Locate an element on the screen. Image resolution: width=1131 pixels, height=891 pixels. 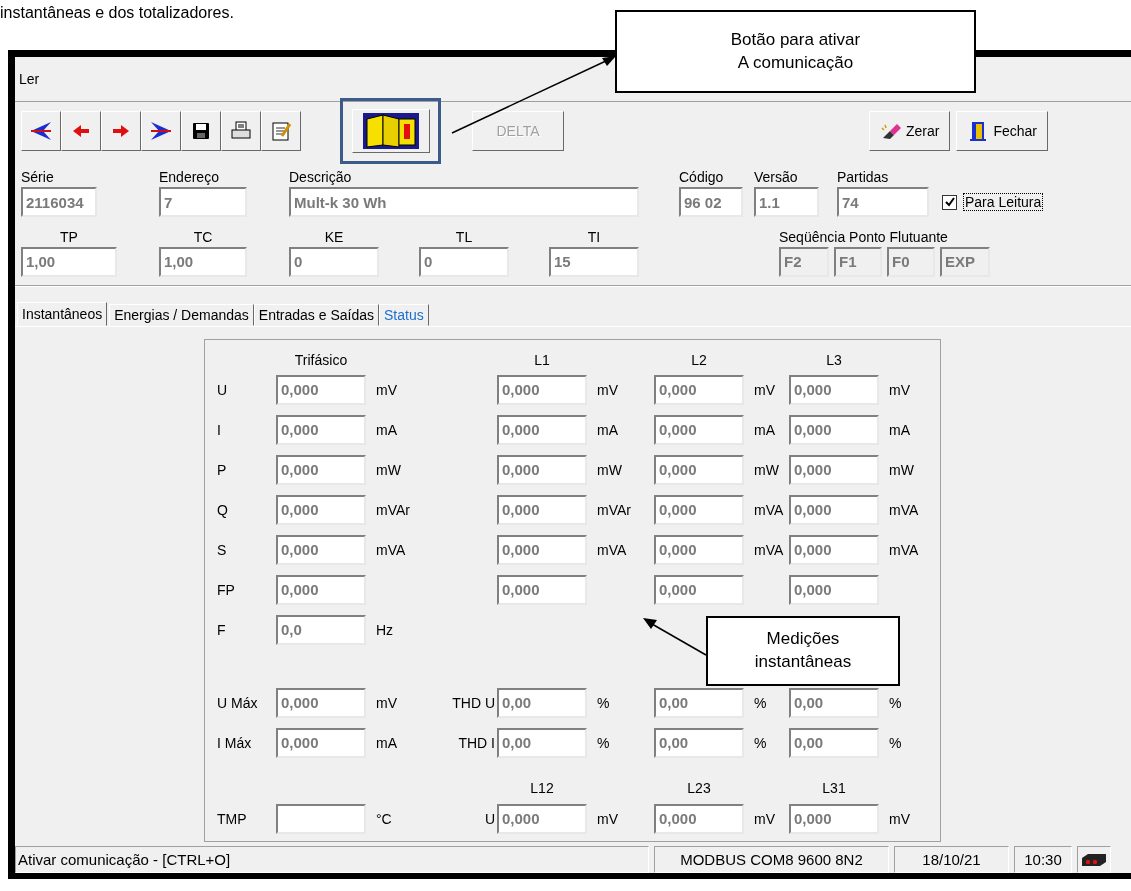
text-field: 15 is located at coordinates (594, 261).